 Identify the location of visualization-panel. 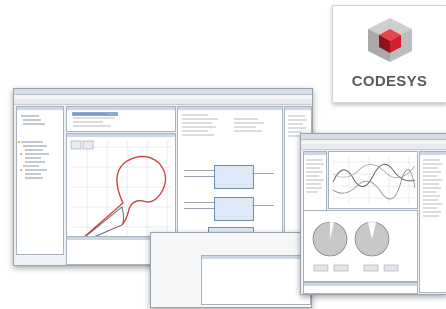
(360, 246).